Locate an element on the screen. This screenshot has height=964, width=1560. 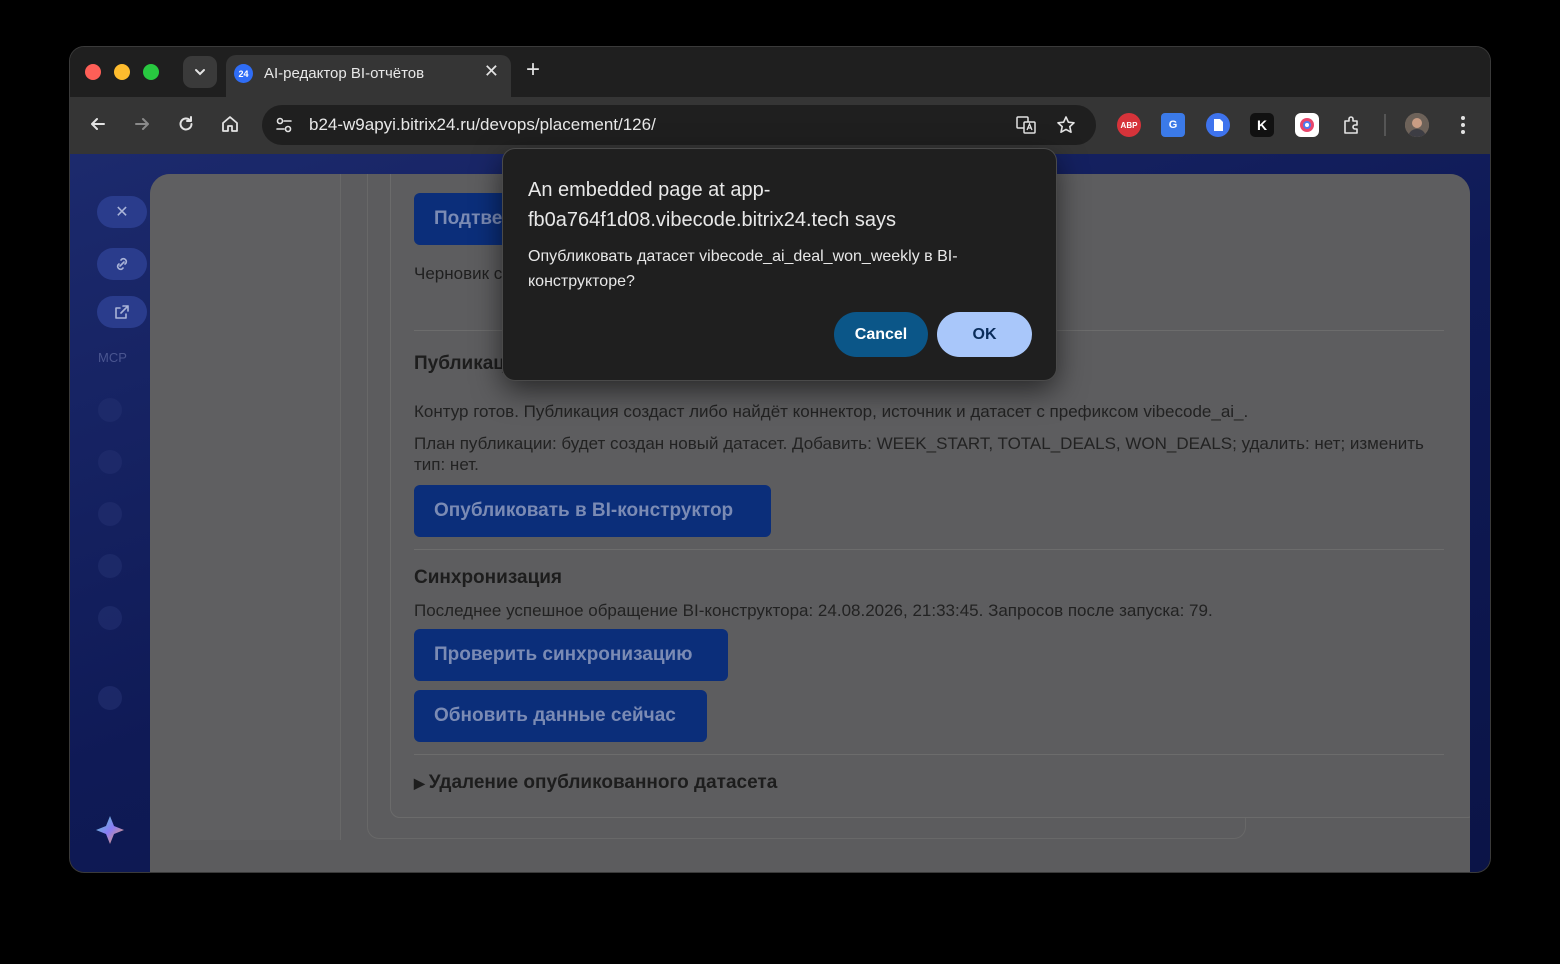
open-new-window-button is located at coordinates (122, 312).